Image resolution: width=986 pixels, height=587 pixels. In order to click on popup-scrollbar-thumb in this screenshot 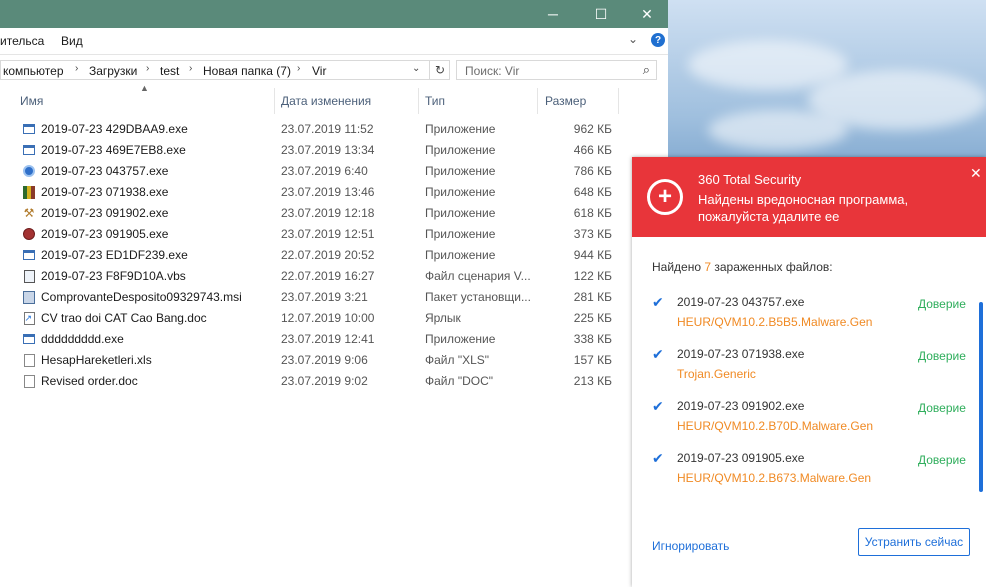, I will do `click(981, 397)`.